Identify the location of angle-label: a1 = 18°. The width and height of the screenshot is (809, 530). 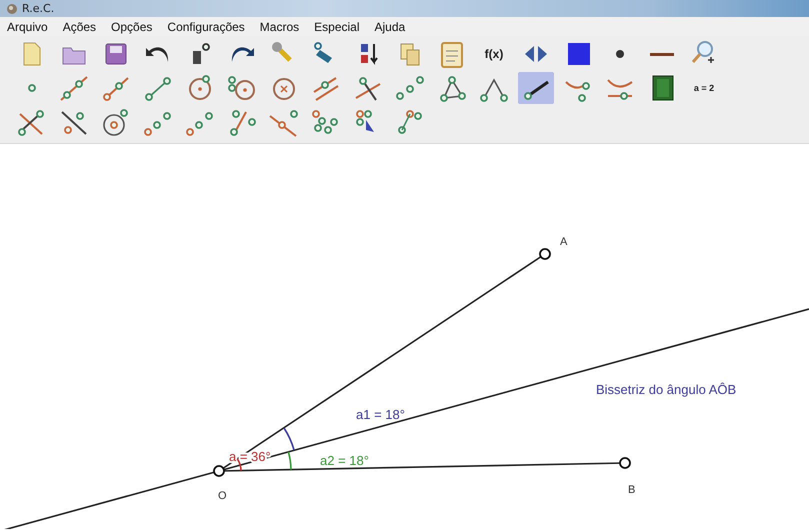
(380, 414).